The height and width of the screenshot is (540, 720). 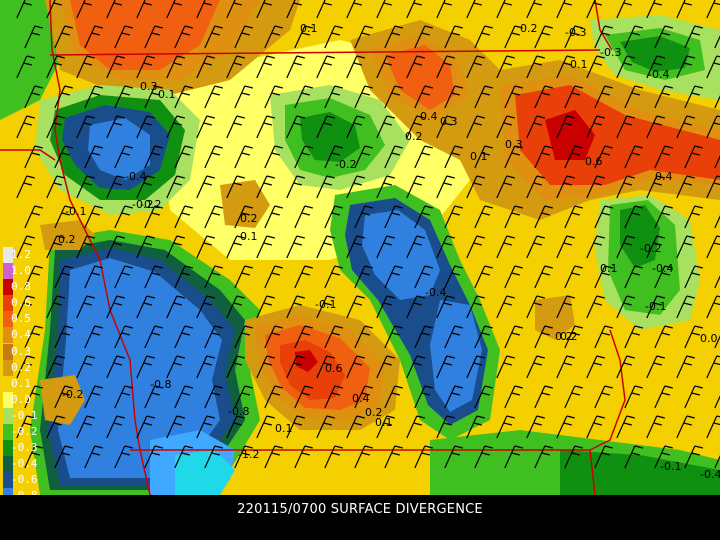 What do you see at coordinates (21, 303) in the screenshot?
I see `legend-label: 0.6` at bounding box center [21, 303].